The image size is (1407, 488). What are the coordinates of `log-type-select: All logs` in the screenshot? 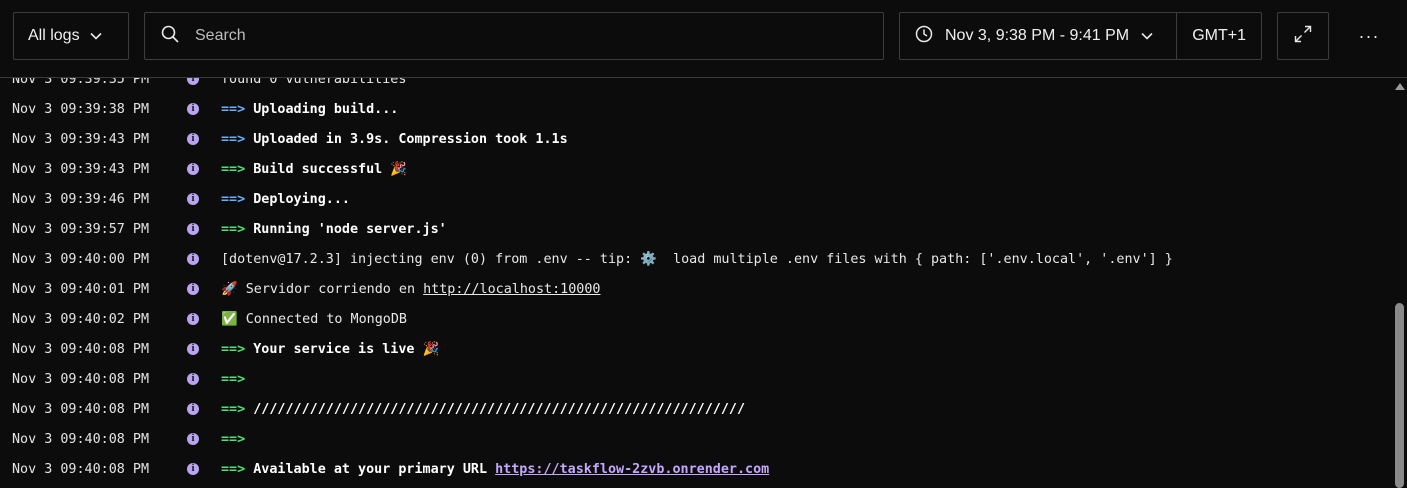 It's located at (71, 36).